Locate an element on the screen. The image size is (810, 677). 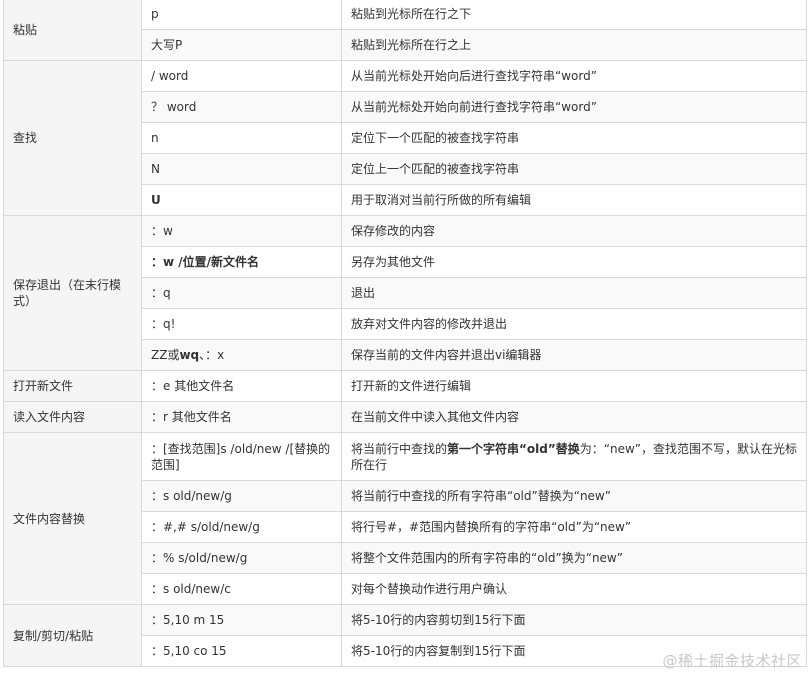
description-text: 在当前文件中读入其他文件内容 is located at coordinates (435, 417).